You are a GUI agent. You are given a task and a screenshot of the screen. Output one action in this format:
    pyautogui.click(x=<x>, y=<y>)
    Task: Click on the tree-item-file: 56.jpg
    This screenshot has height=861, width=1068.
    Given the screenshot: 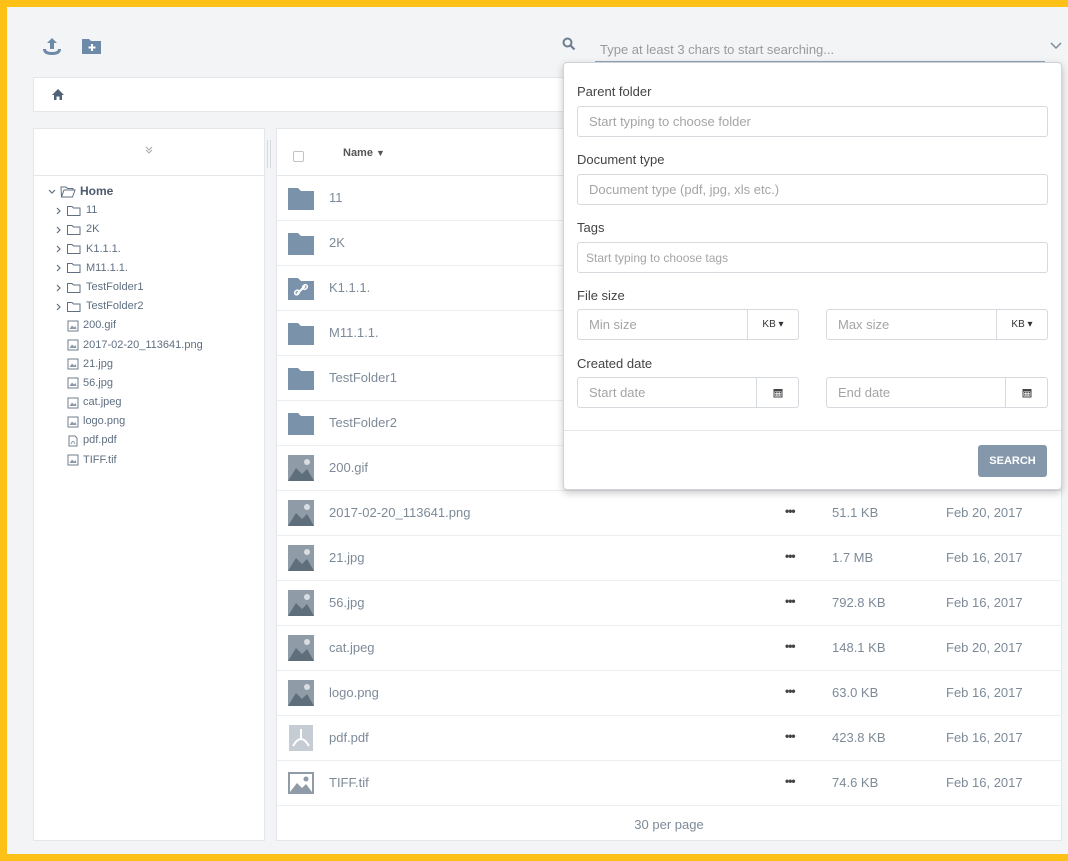 What is the action you would take?
    pyautogui.click(x=124, y=383)
    